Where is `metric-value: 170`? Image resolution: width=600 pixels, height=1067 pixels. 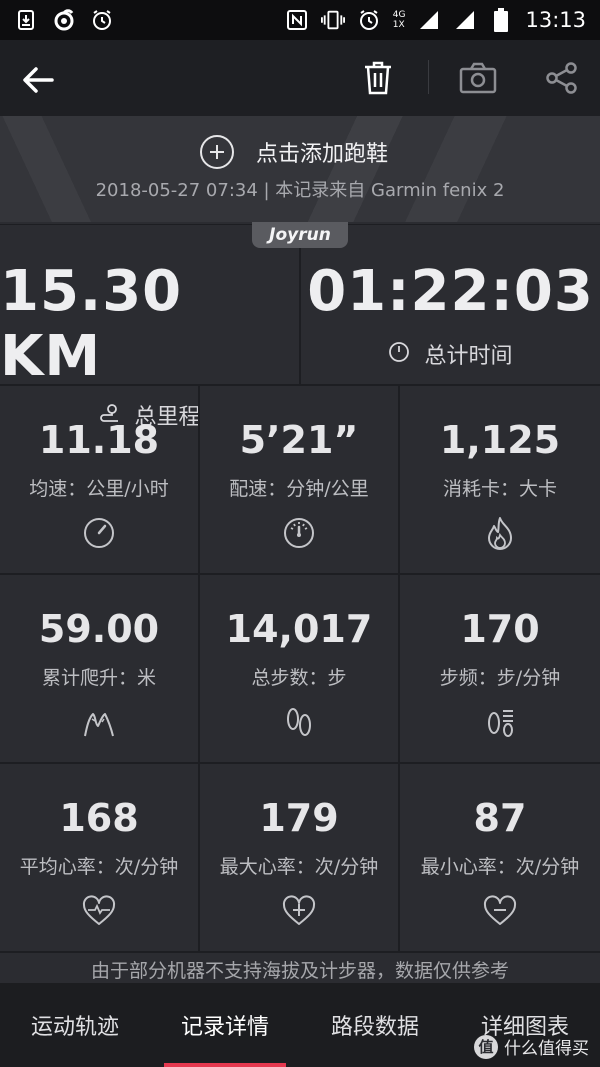
metric-value: 170 is located at coordinates (500, 629).